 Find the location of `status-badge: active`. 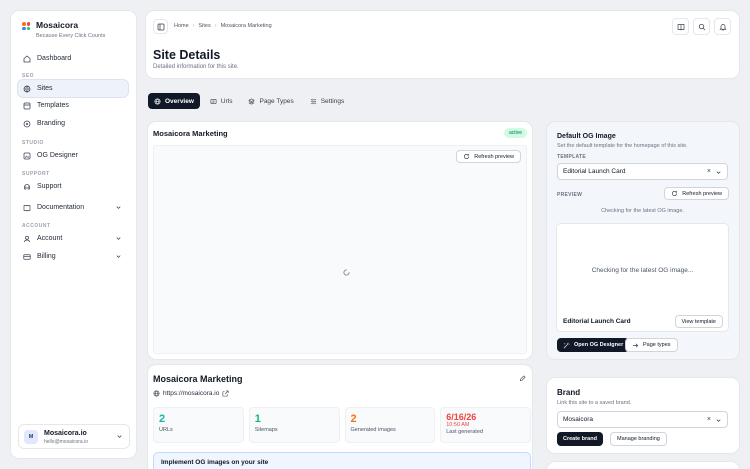

status-badge: active is located at coordinates (515, 133).